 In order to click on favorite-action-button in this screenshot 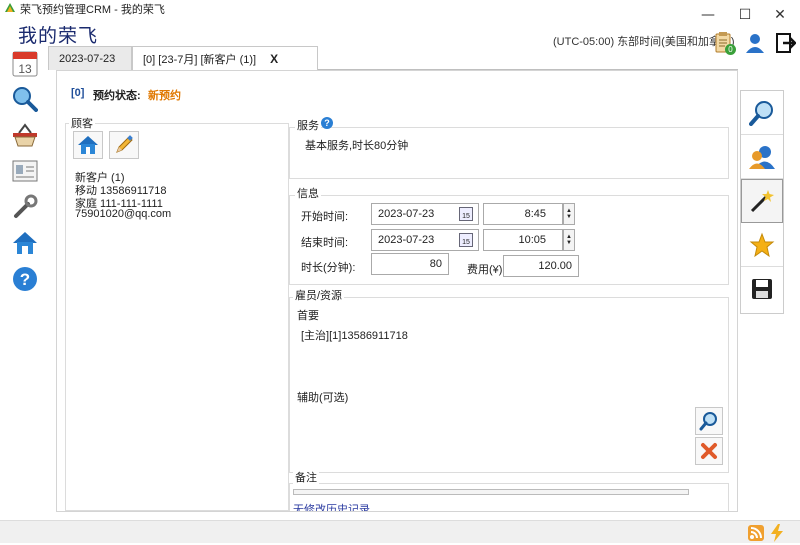, I will do `click(762, 245)`.